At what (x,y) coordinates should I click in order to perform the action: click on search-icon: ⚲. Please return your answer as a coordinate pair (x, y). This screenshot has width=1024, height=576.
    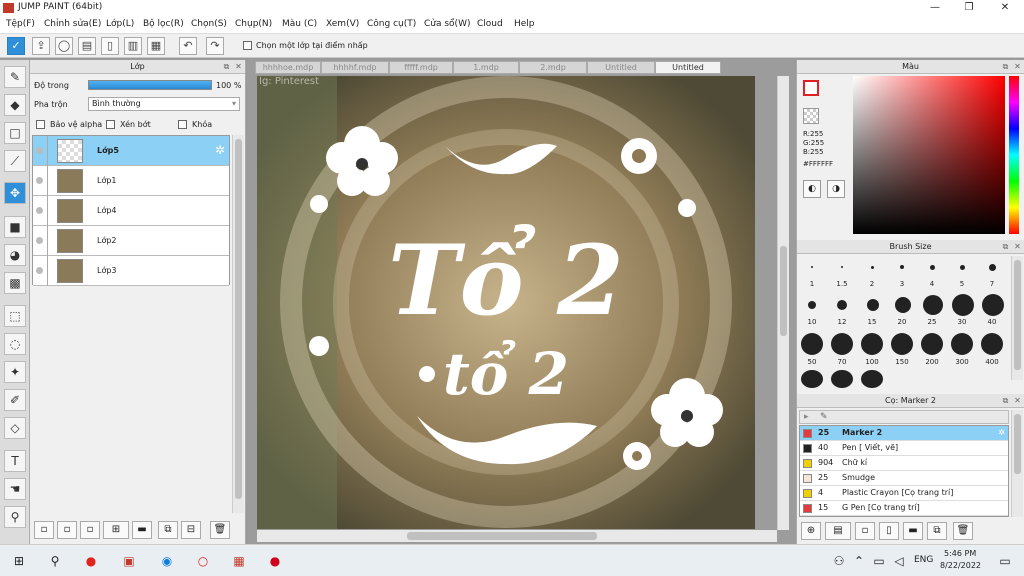
    Looking at the image, I should click on (55, 561).